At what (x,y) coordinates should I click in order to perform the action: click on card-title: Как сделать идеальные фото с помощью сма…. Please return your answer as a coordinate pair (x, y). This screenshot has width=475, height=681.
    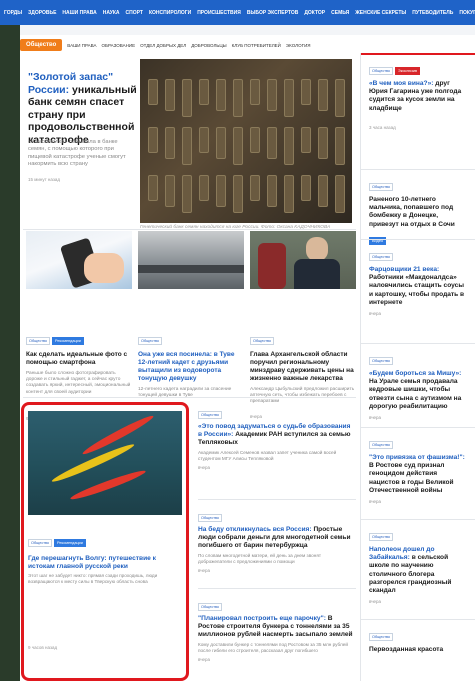
    Looking at the image, I should click on (79, 359).